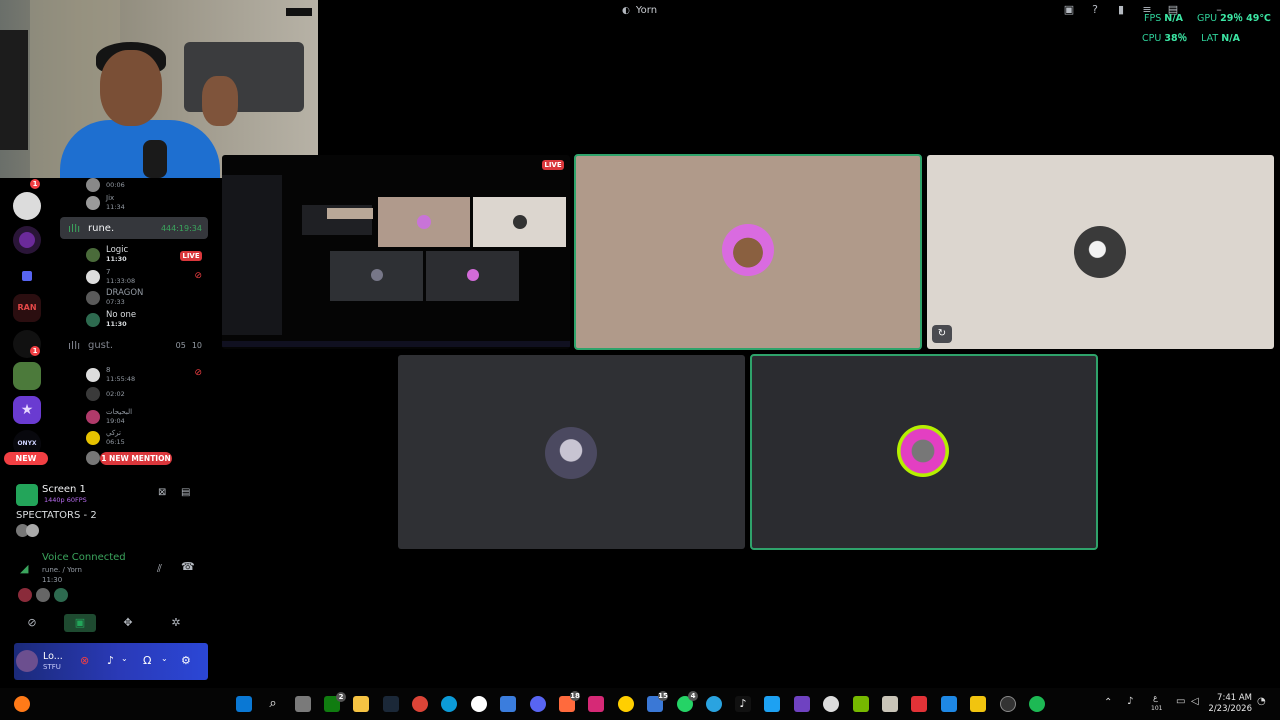 This screenshot has width=1280, height=720. I want to click on voice-user: Logic 11:30, so click(107, 254).